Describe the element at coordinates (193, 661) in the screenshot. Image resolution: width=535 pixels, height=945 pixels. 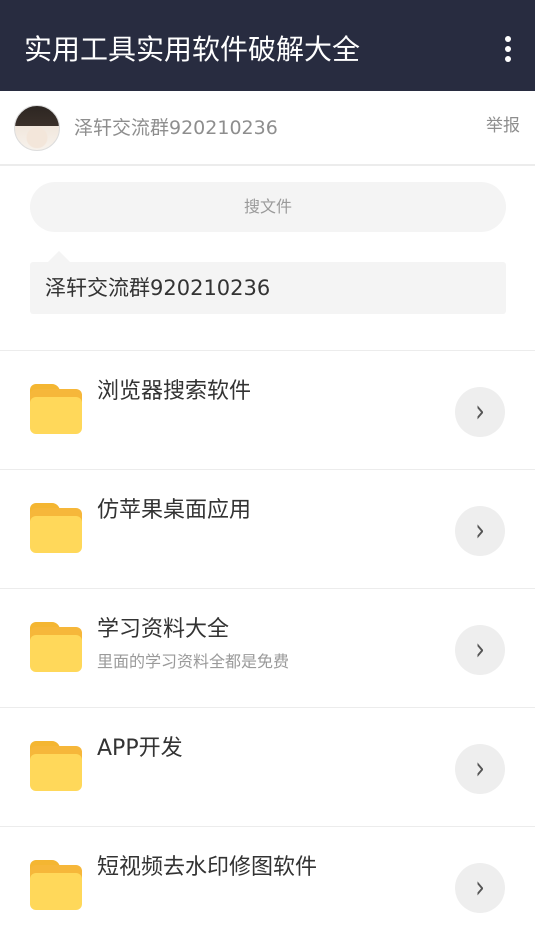
I see `folder-description: 里面的学习资料全都是免费` at that location.